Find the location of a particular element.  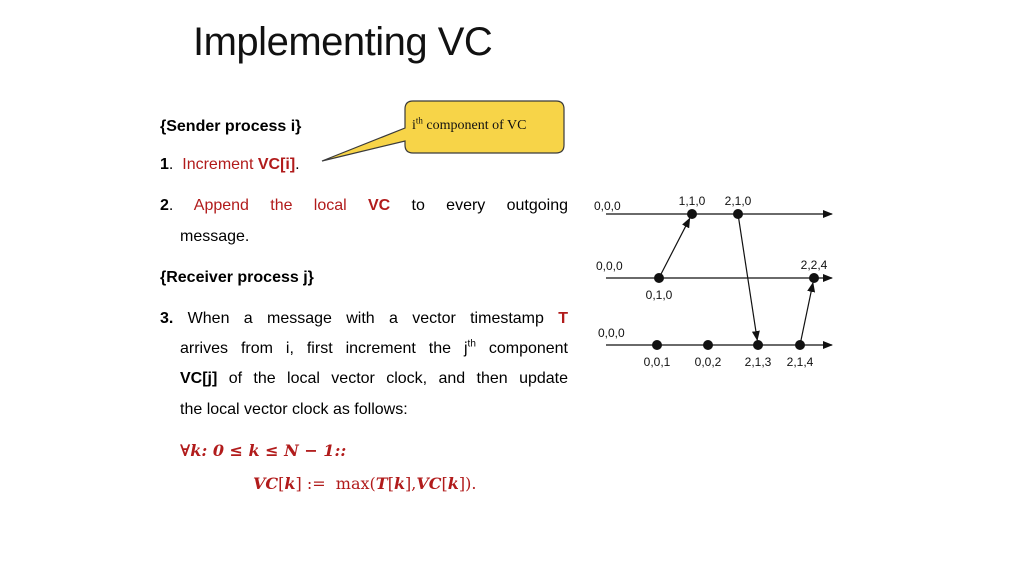

event-clock-label: 2,2,4 is located at coordinates (814, 265).